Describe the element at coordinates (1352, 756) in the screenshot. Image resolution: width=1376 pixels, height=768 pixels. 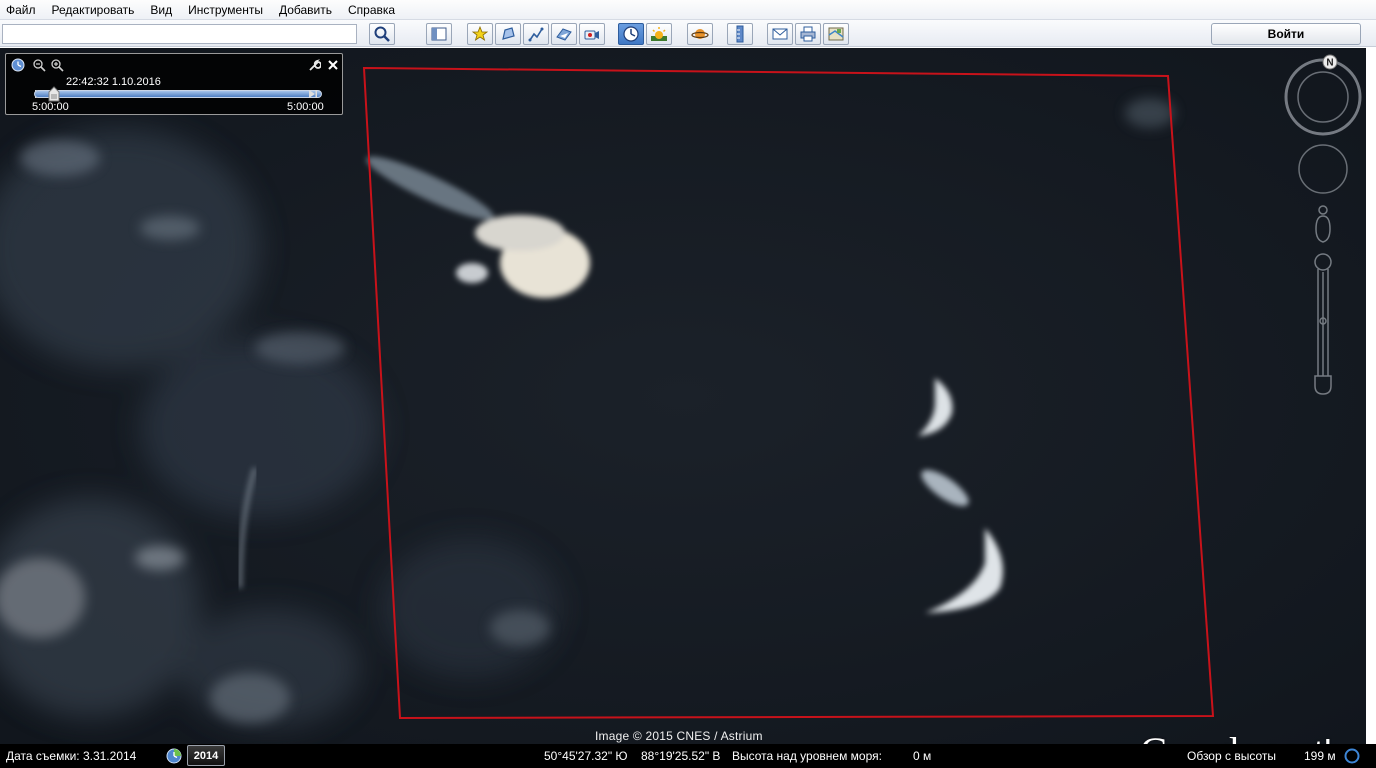
I see `streaming-indicator-icon` at that location.